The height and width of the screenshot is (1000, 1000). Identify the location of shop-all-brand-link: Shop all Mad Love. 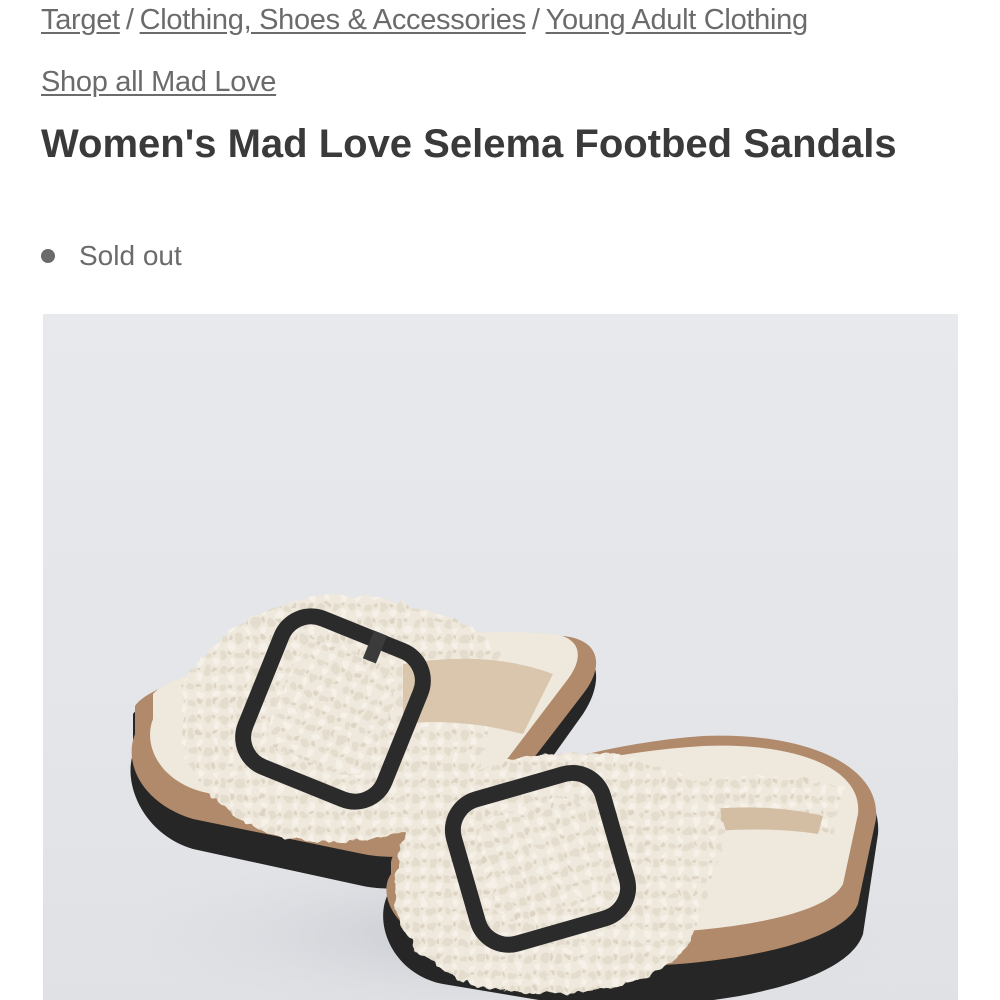
(158, 82).